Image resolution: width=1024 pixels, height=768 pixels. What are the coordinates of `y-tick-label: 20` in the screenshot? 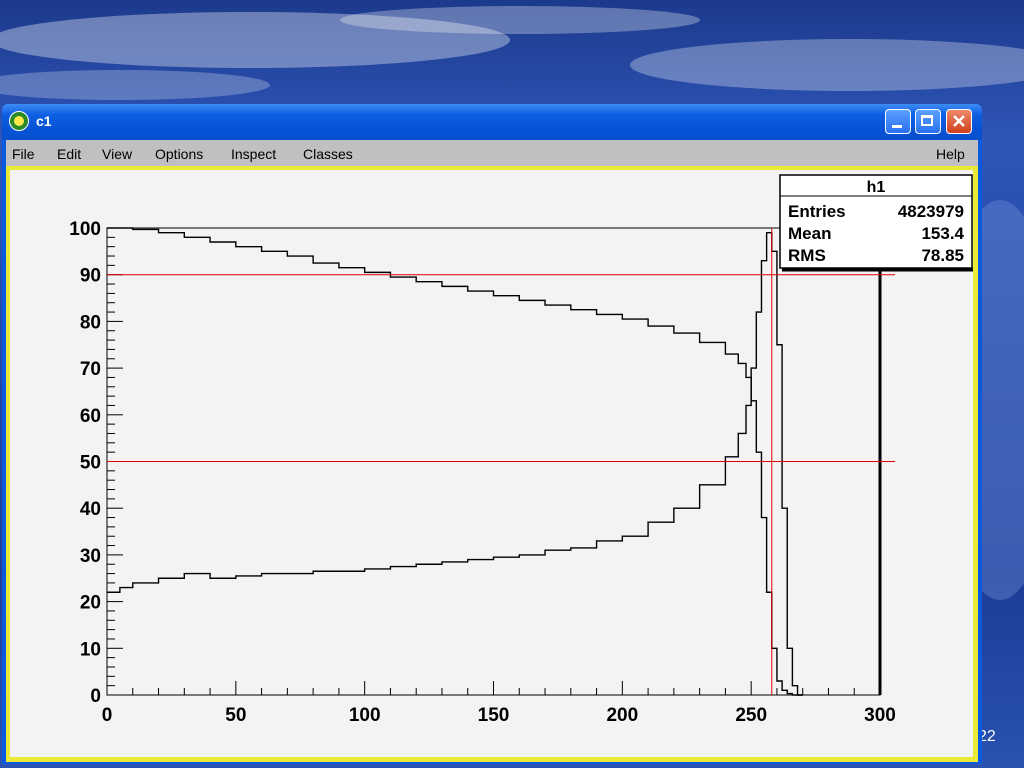 It's located at (90, 603).